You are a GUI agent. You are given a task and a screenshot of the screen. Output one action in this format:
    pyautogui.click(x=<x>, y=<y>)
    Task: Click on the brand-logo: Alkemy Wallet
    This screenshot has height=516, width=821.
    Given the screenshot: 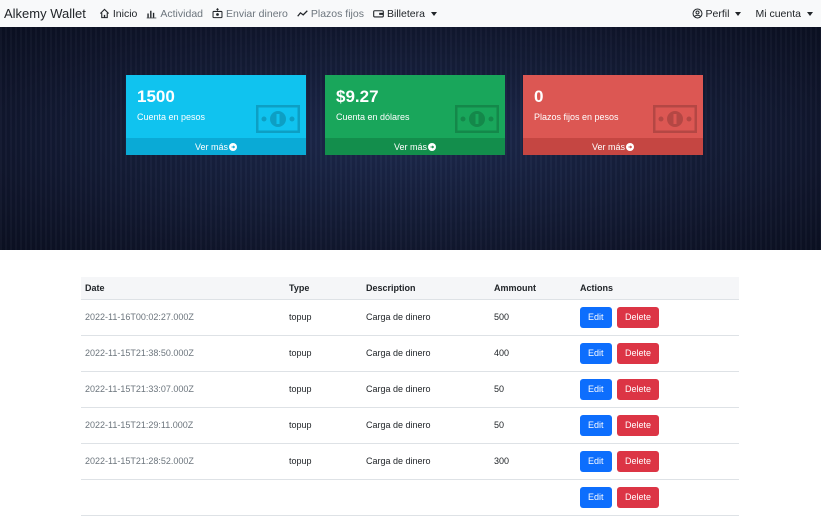 What is the action you would take?
    pyautogui.click(x=45, y=13)
    